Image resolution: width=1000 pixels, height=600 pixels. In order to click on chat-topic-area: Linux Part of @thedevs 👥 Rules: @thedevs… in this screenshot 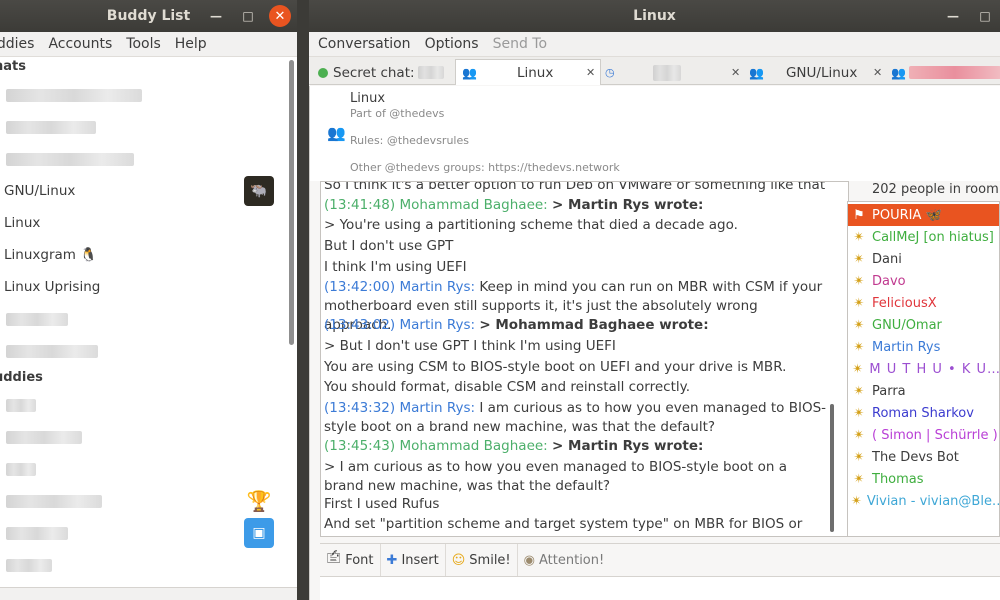, I will do `click(654, 133)`.